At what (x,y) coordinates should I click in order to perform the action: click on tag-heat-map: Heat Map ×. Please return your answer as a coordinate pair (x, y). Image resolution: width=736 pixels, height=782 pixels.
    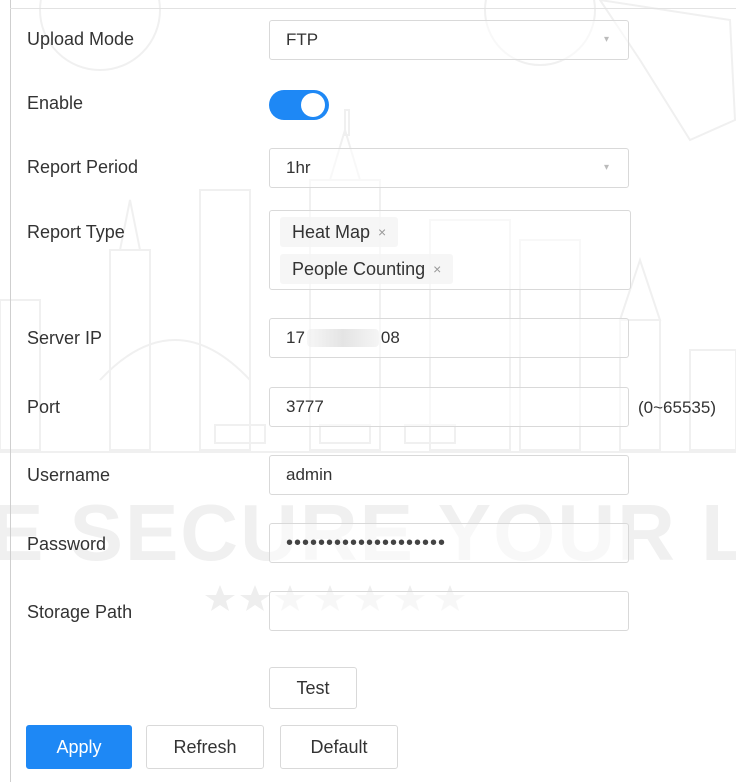
    Looking at the image, I should click on (339, 232).